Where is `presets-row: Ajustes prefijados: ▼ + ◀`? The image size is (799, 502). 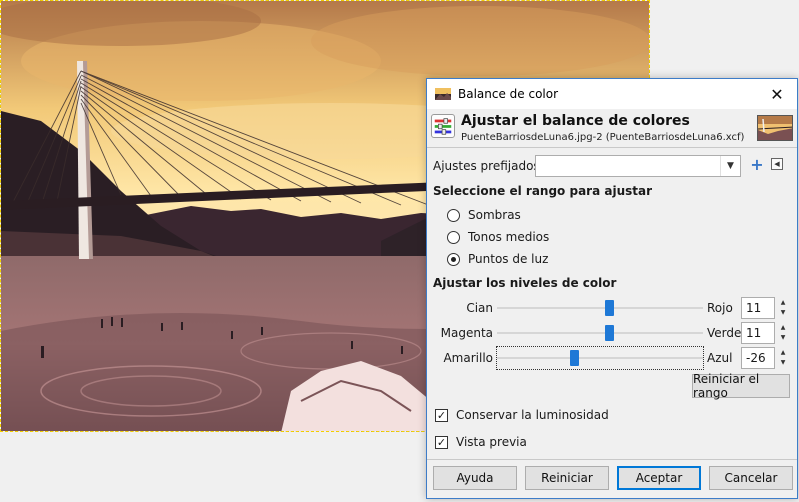 presets-row: Ajustes prefijados: ▼ + ◀ is located at coordinates (613, 166).